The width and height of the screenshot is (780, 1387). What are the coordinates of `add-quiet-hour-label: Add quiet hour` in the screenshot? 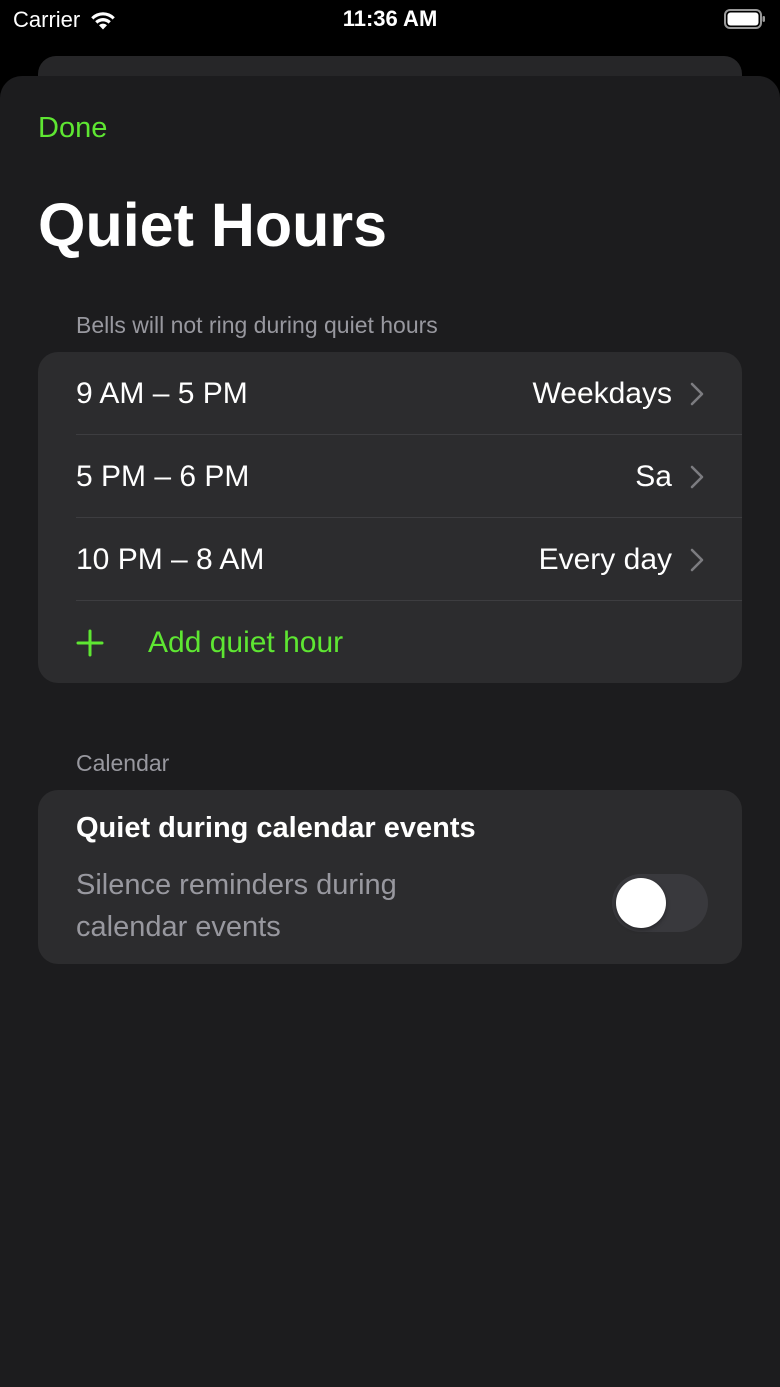 It's located at (246, 642).